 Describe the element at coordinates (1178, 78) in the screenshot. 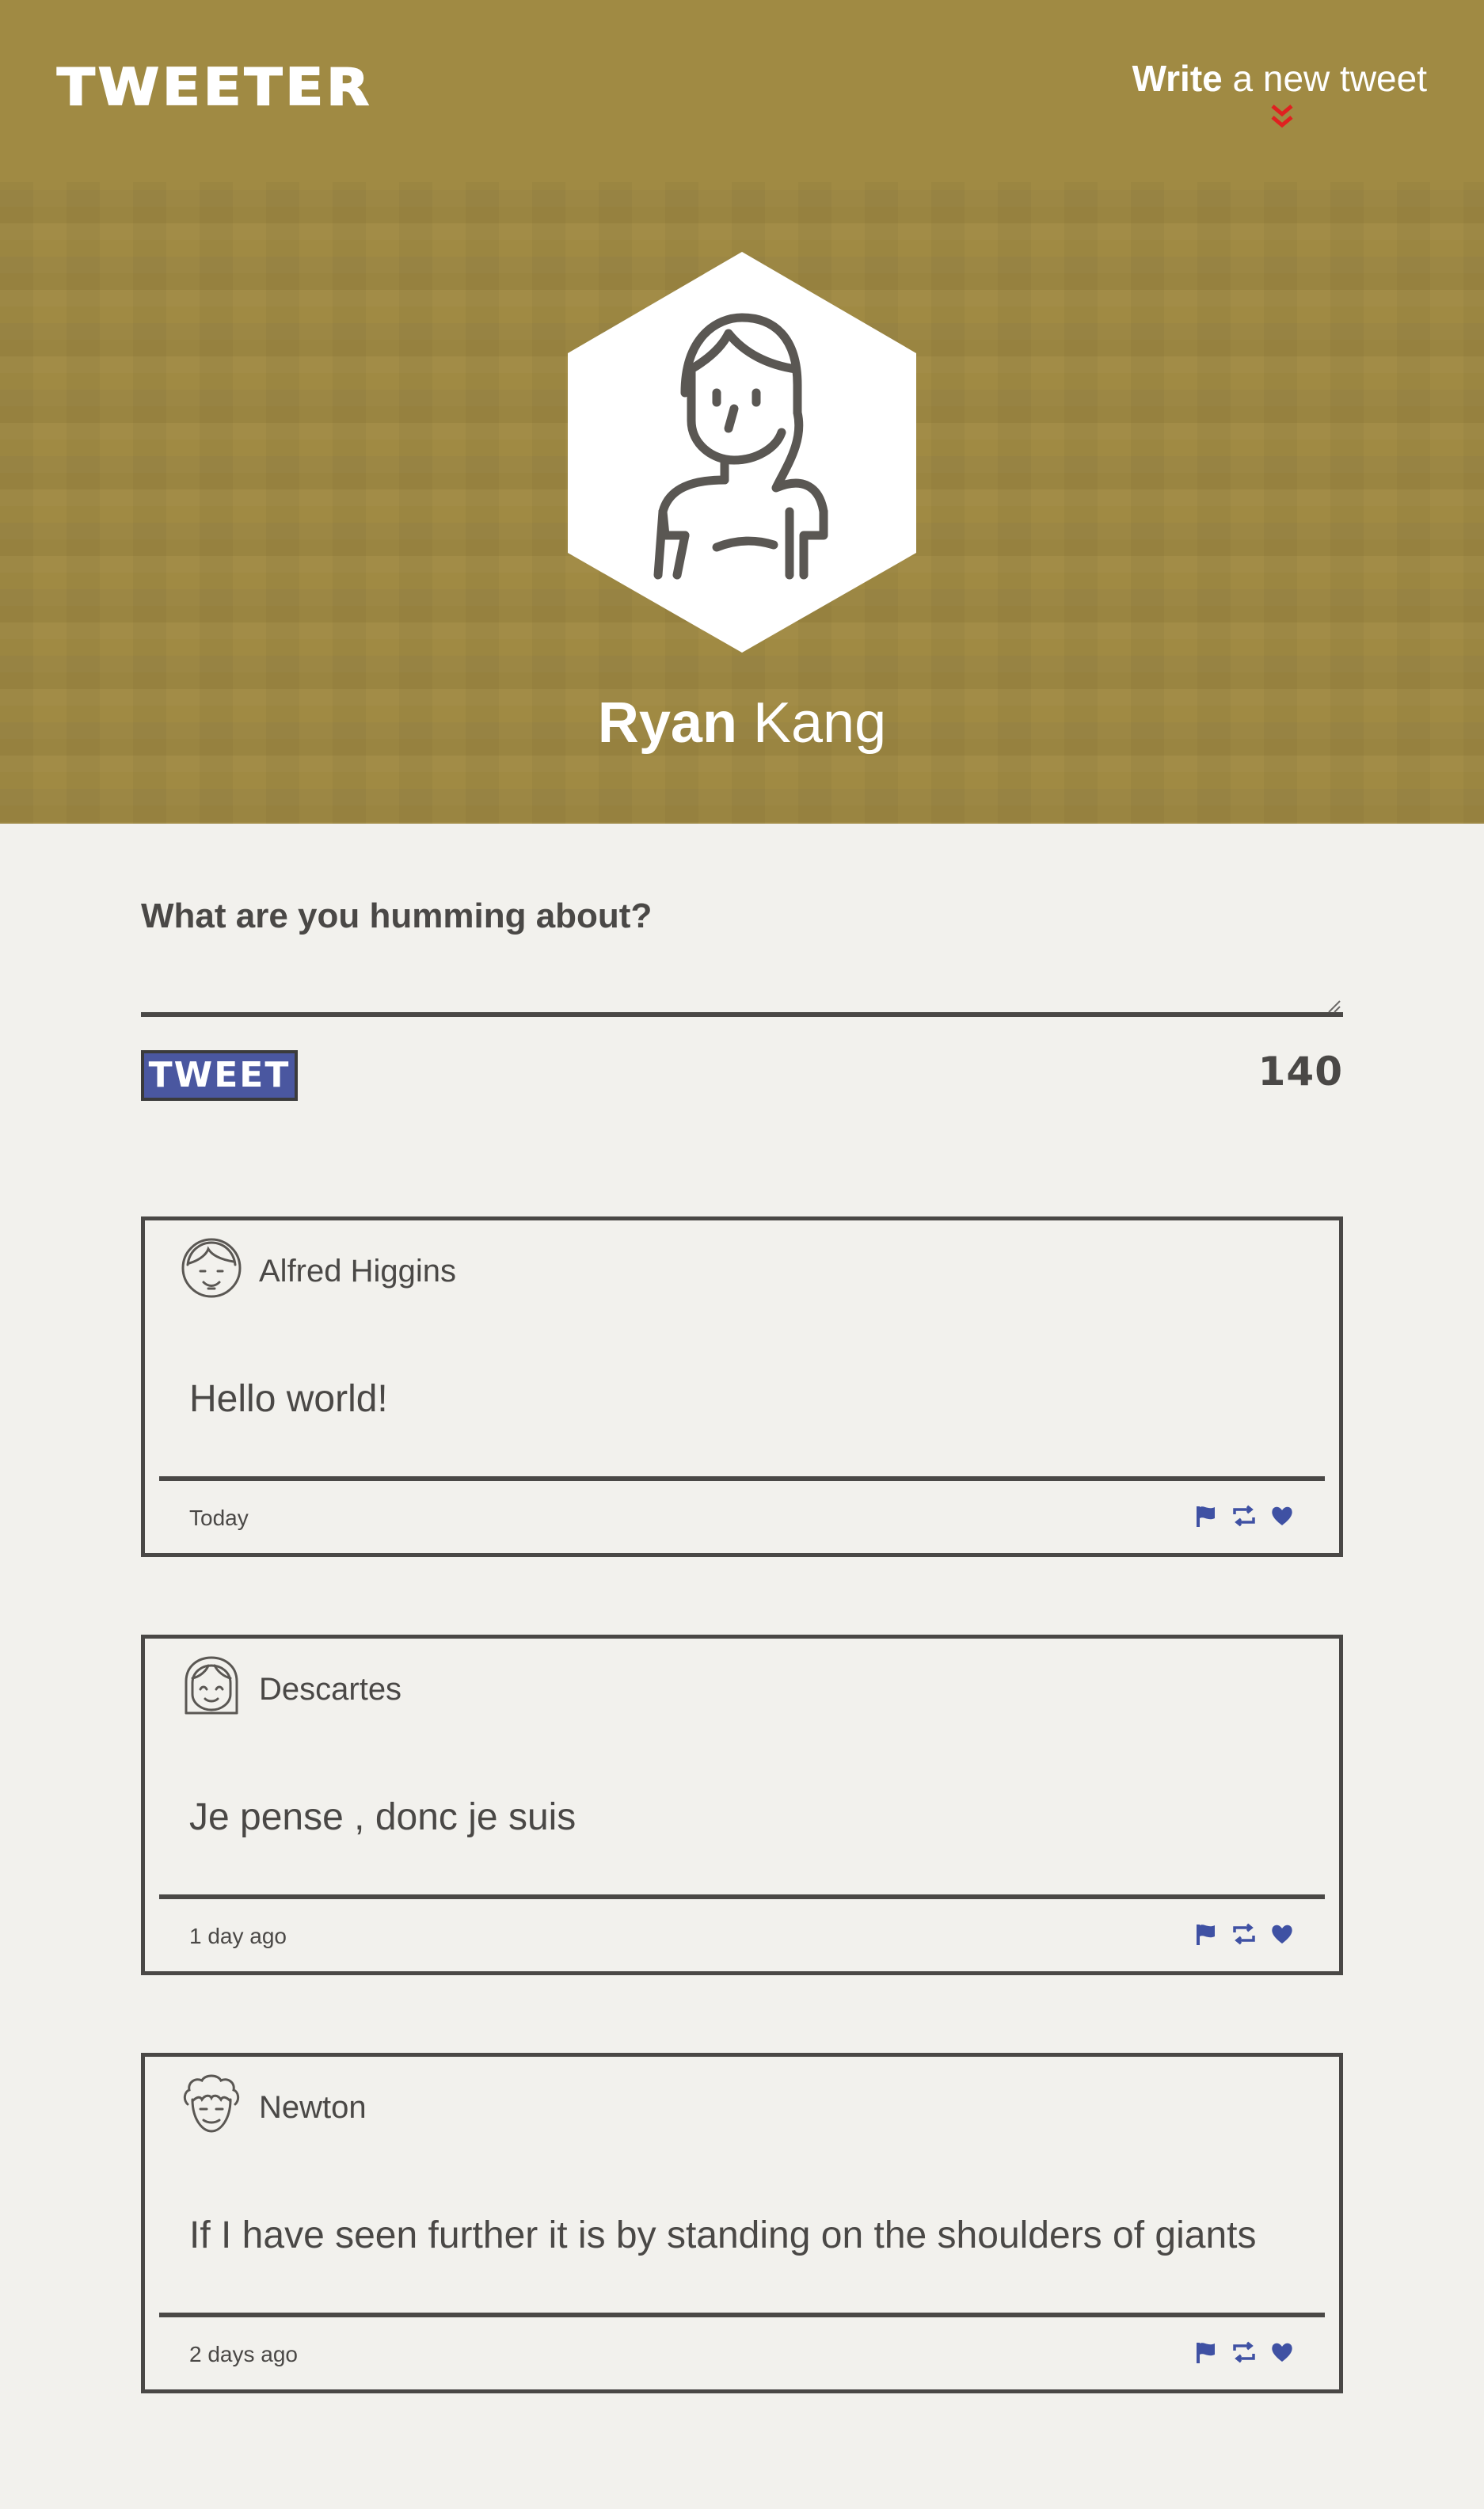

I see `compose-link-bold: Write` at that location.